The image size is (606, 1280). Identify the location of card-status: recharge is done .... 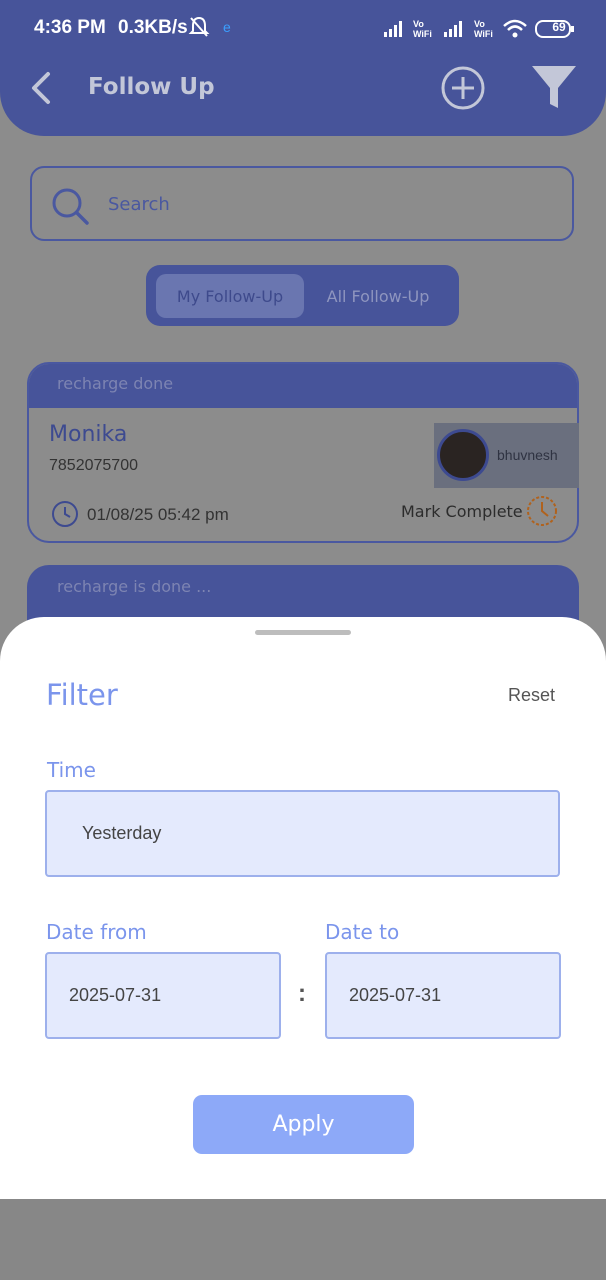
(134, 586).